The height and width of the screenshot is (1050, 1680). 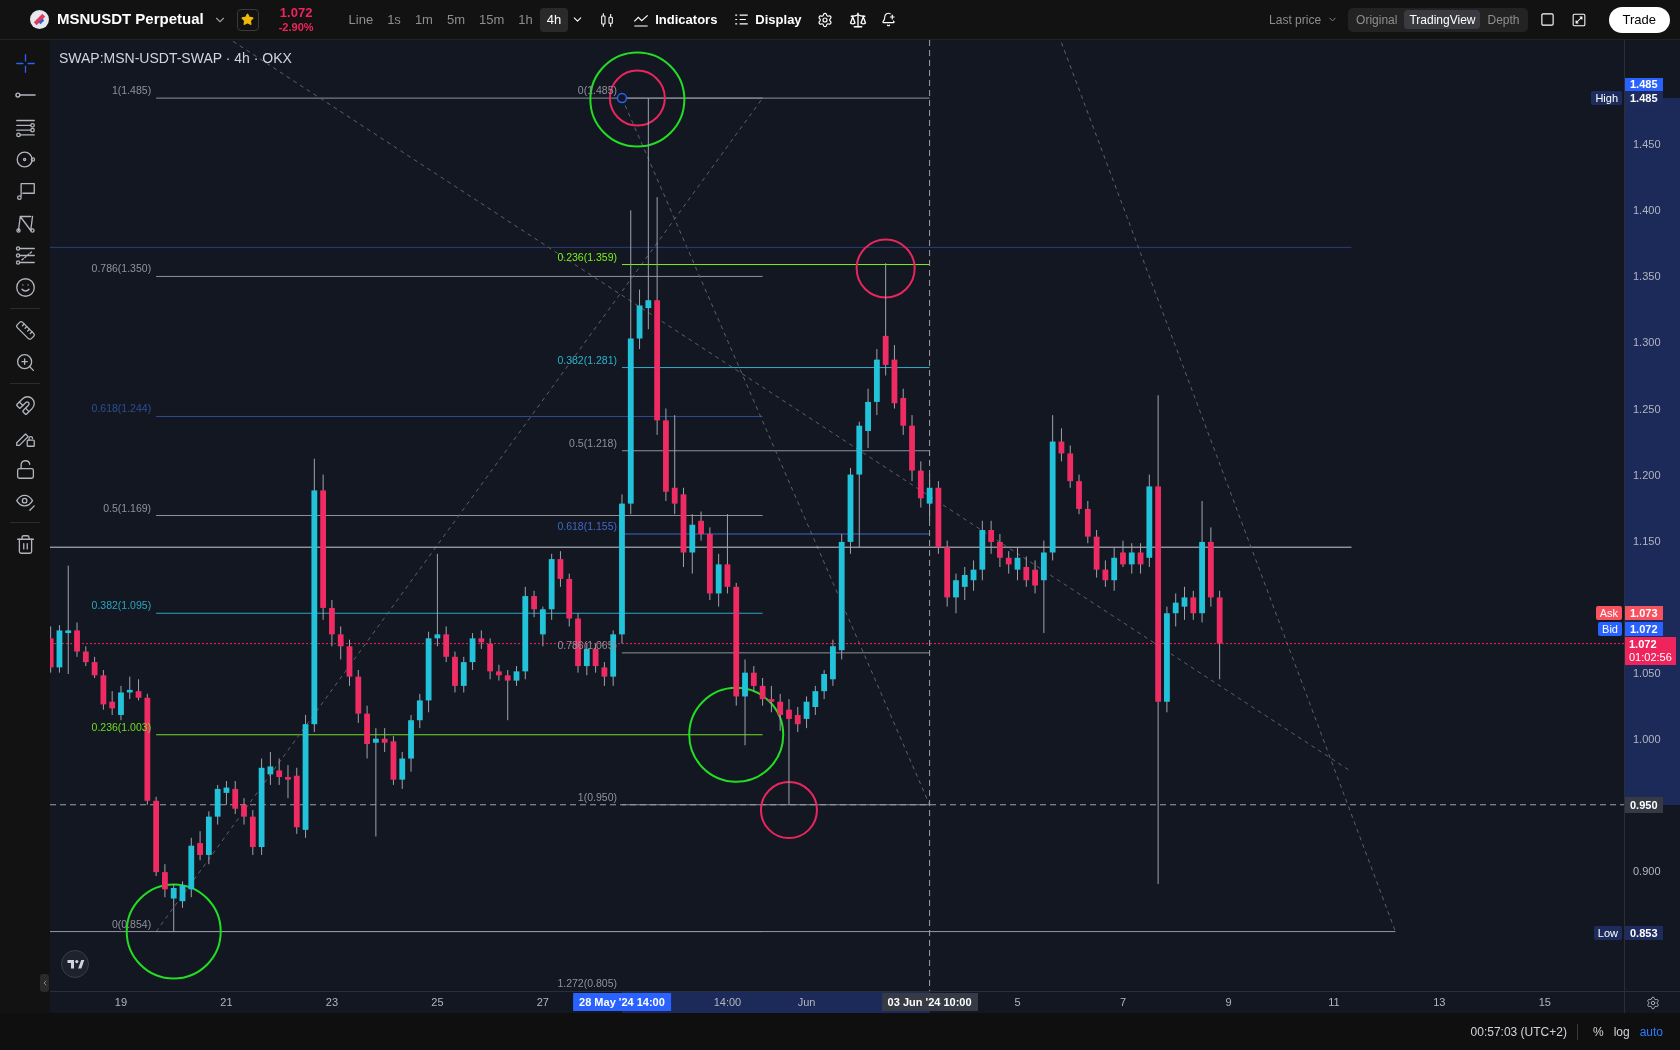 I want to click on time-scale-label: 14:00, so click(x=727, y=1002).